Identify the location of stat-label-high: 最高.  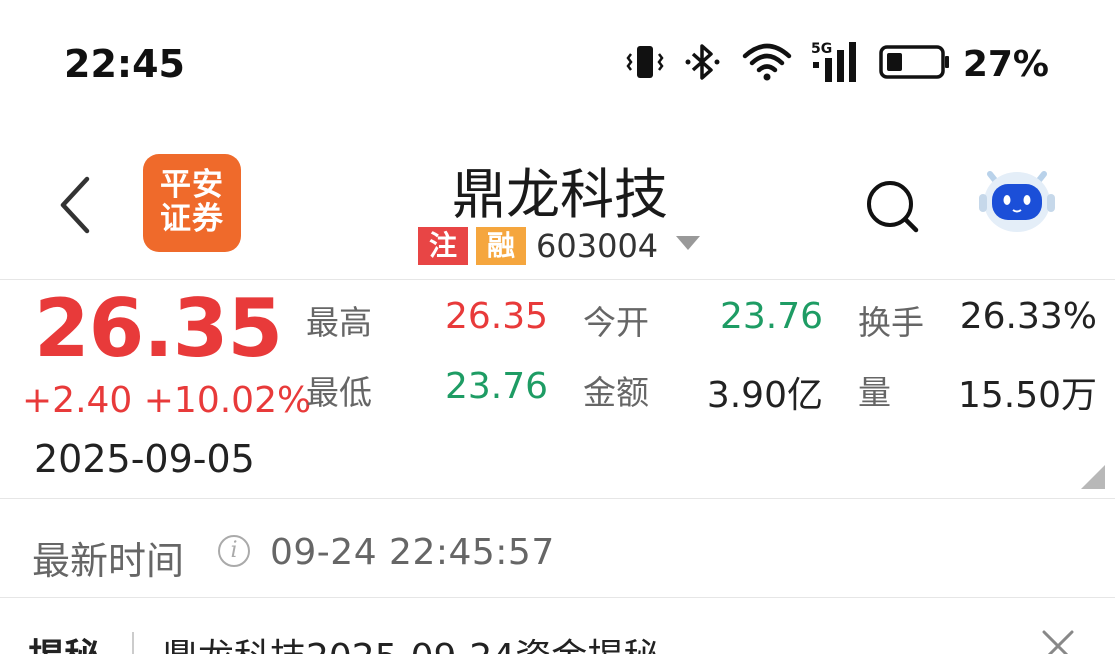
(339, 322).